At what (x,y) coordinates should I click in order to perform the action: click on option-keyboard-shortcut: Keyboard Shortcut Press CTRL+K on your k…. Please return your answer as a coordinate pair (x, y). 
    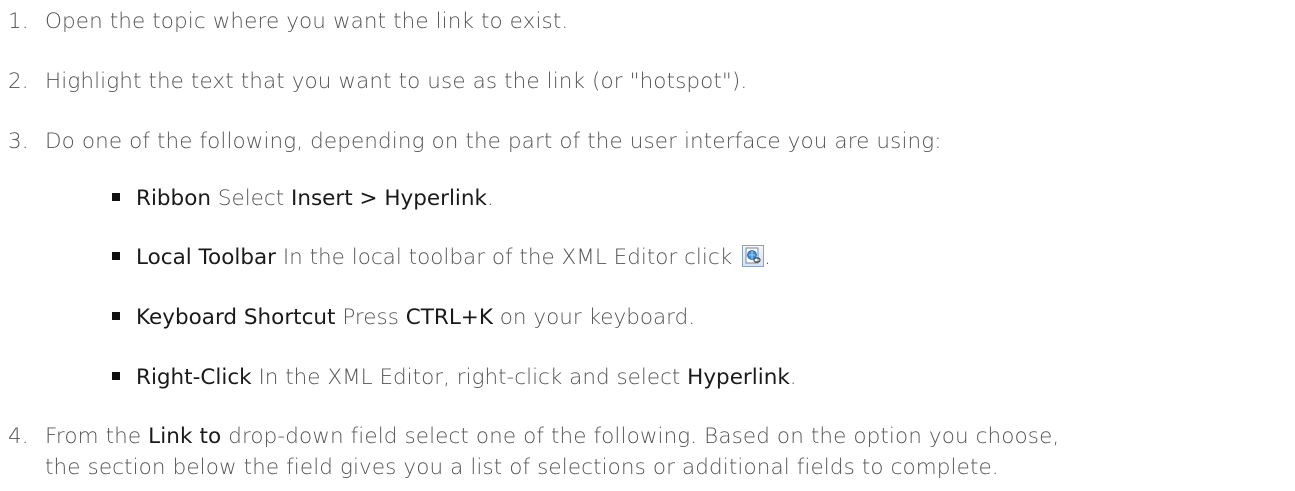
    Looking at the image, I should click on (403, 318).